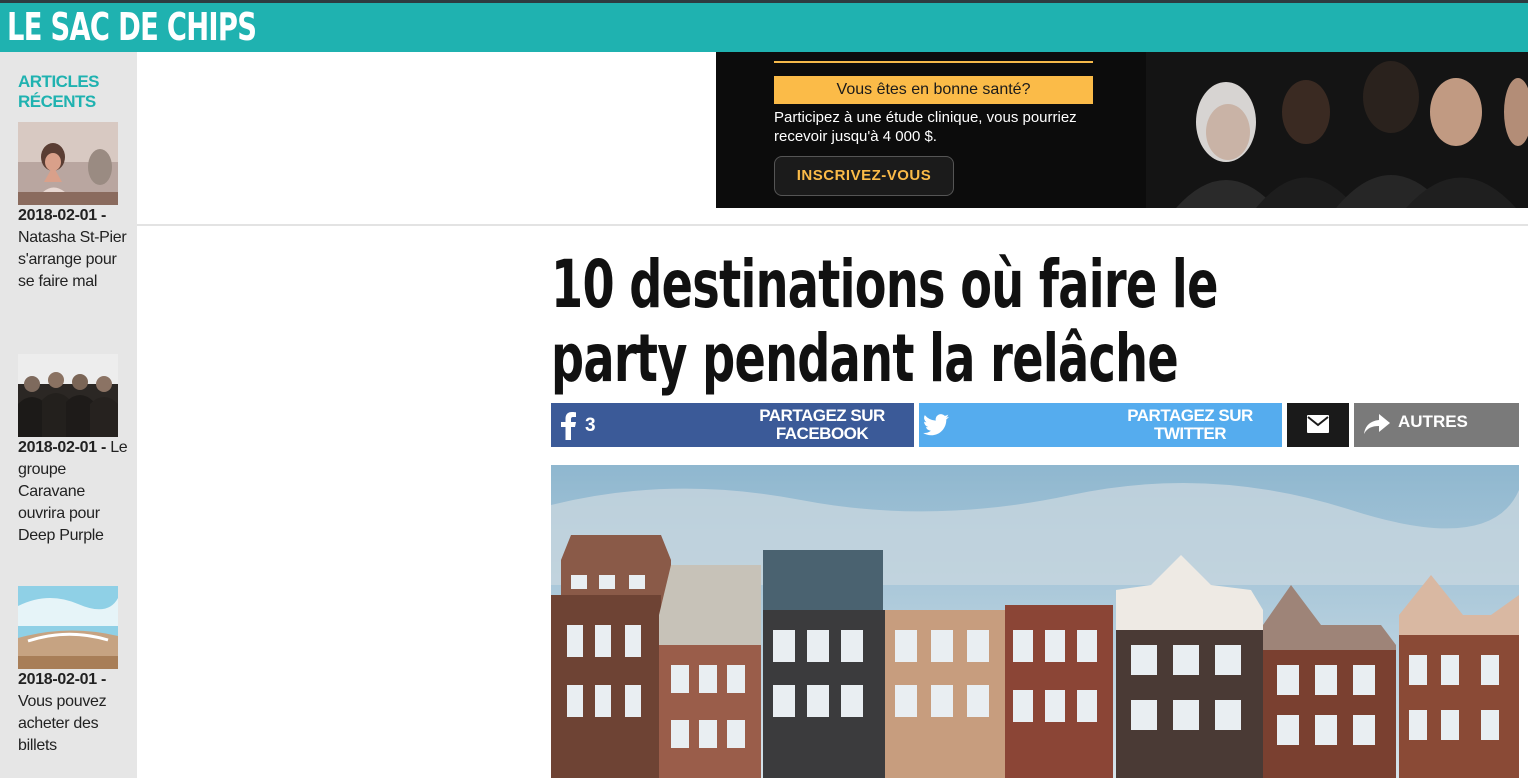  Describe the element at coordinates (936, 425) in the screenshot. I see `twitter-icon` at that location.